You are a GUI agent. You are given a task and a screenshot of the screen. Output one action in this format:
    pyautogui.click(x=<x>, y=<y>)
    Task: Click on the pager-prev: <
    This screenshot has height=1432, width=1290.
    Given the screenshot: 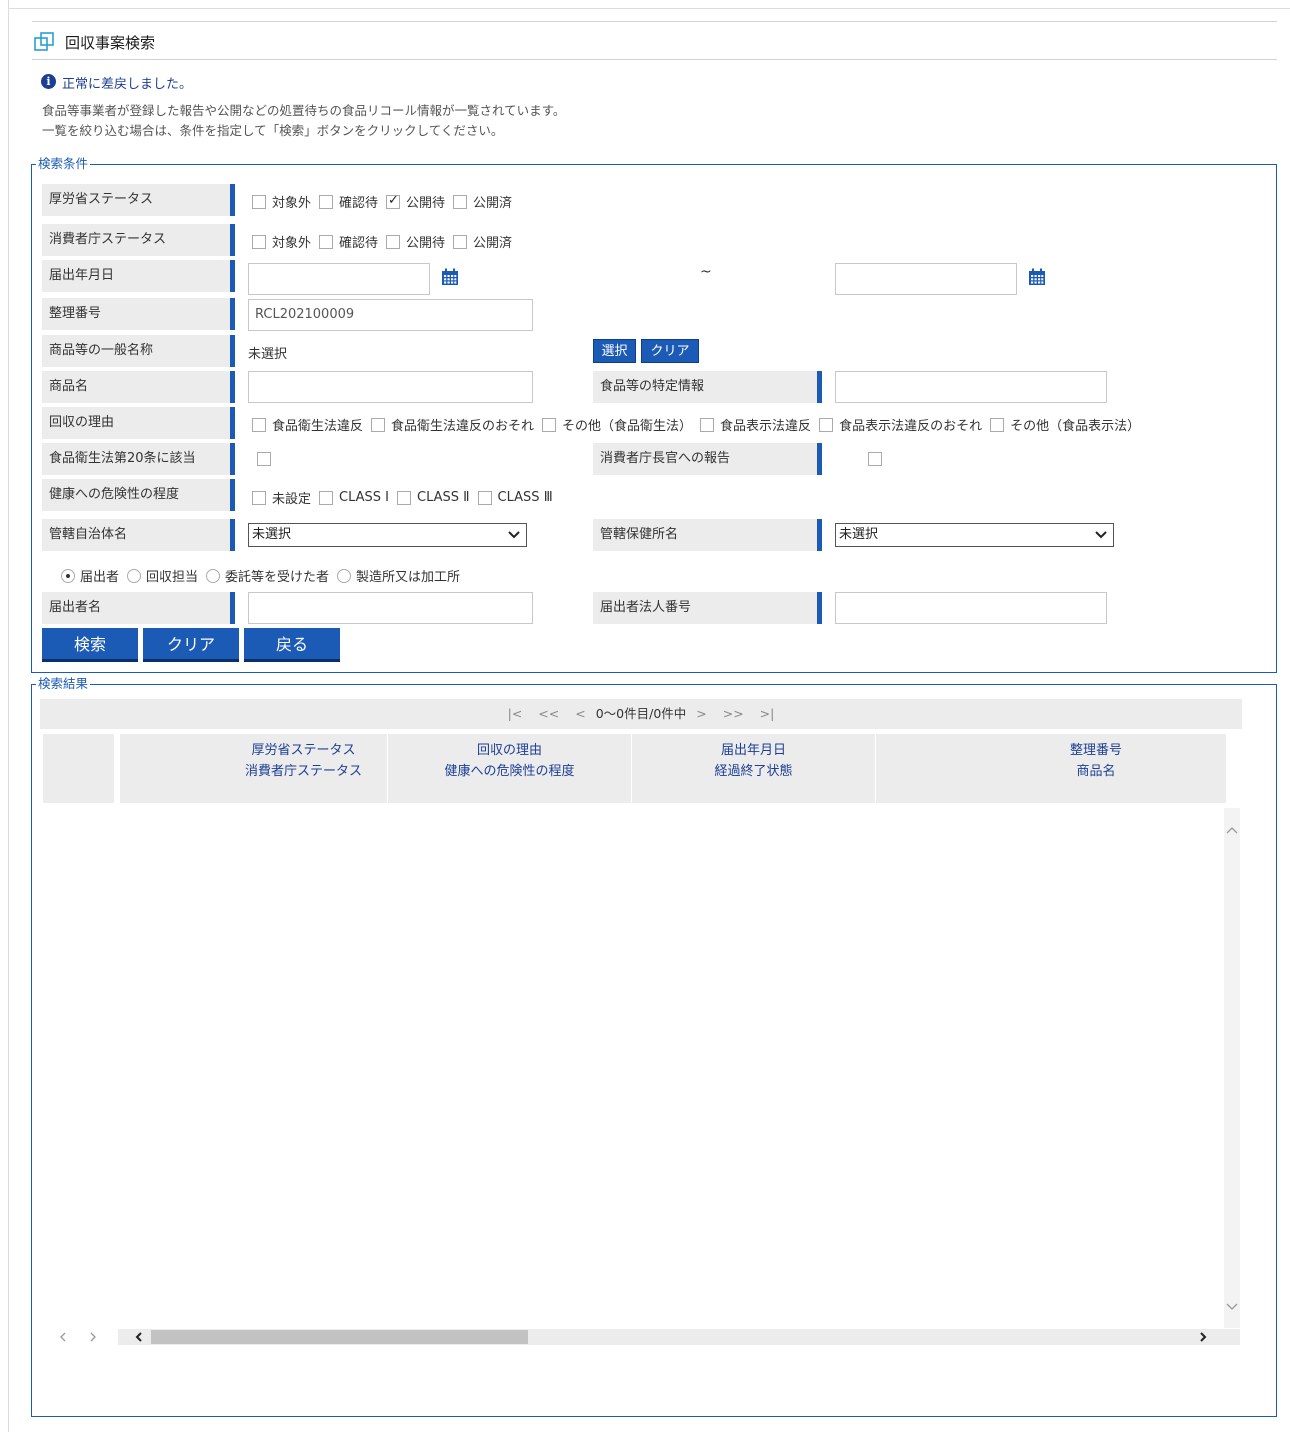 What is the action you would take?
    pyautogui.click(x=580, y=713)
    